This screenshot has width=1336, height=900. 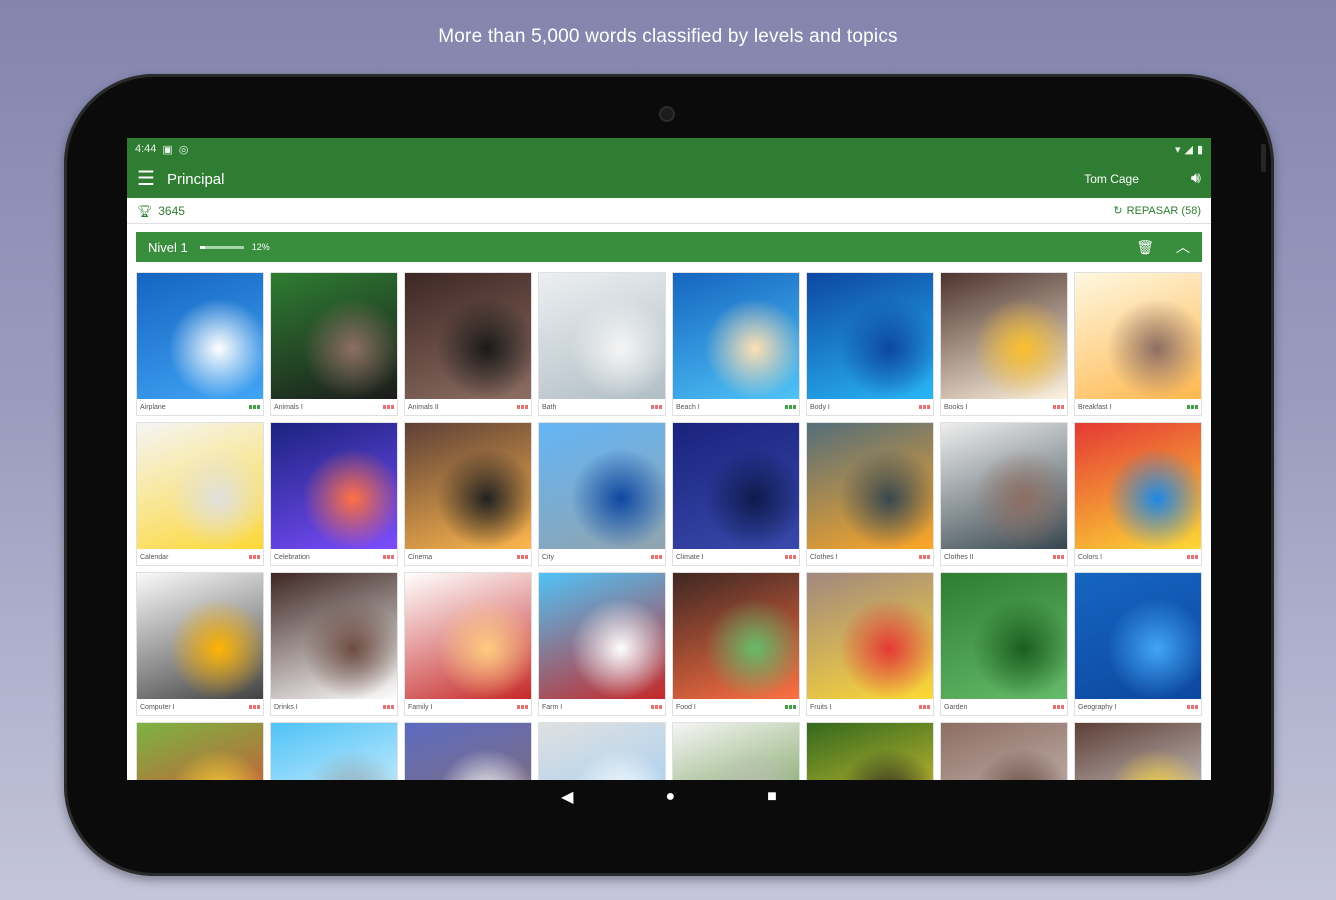 What do you see at coordinates (1183, 247) in the screenshot?
I see `chevron-up-icon: ︿` at bounding box center [1183, 247].